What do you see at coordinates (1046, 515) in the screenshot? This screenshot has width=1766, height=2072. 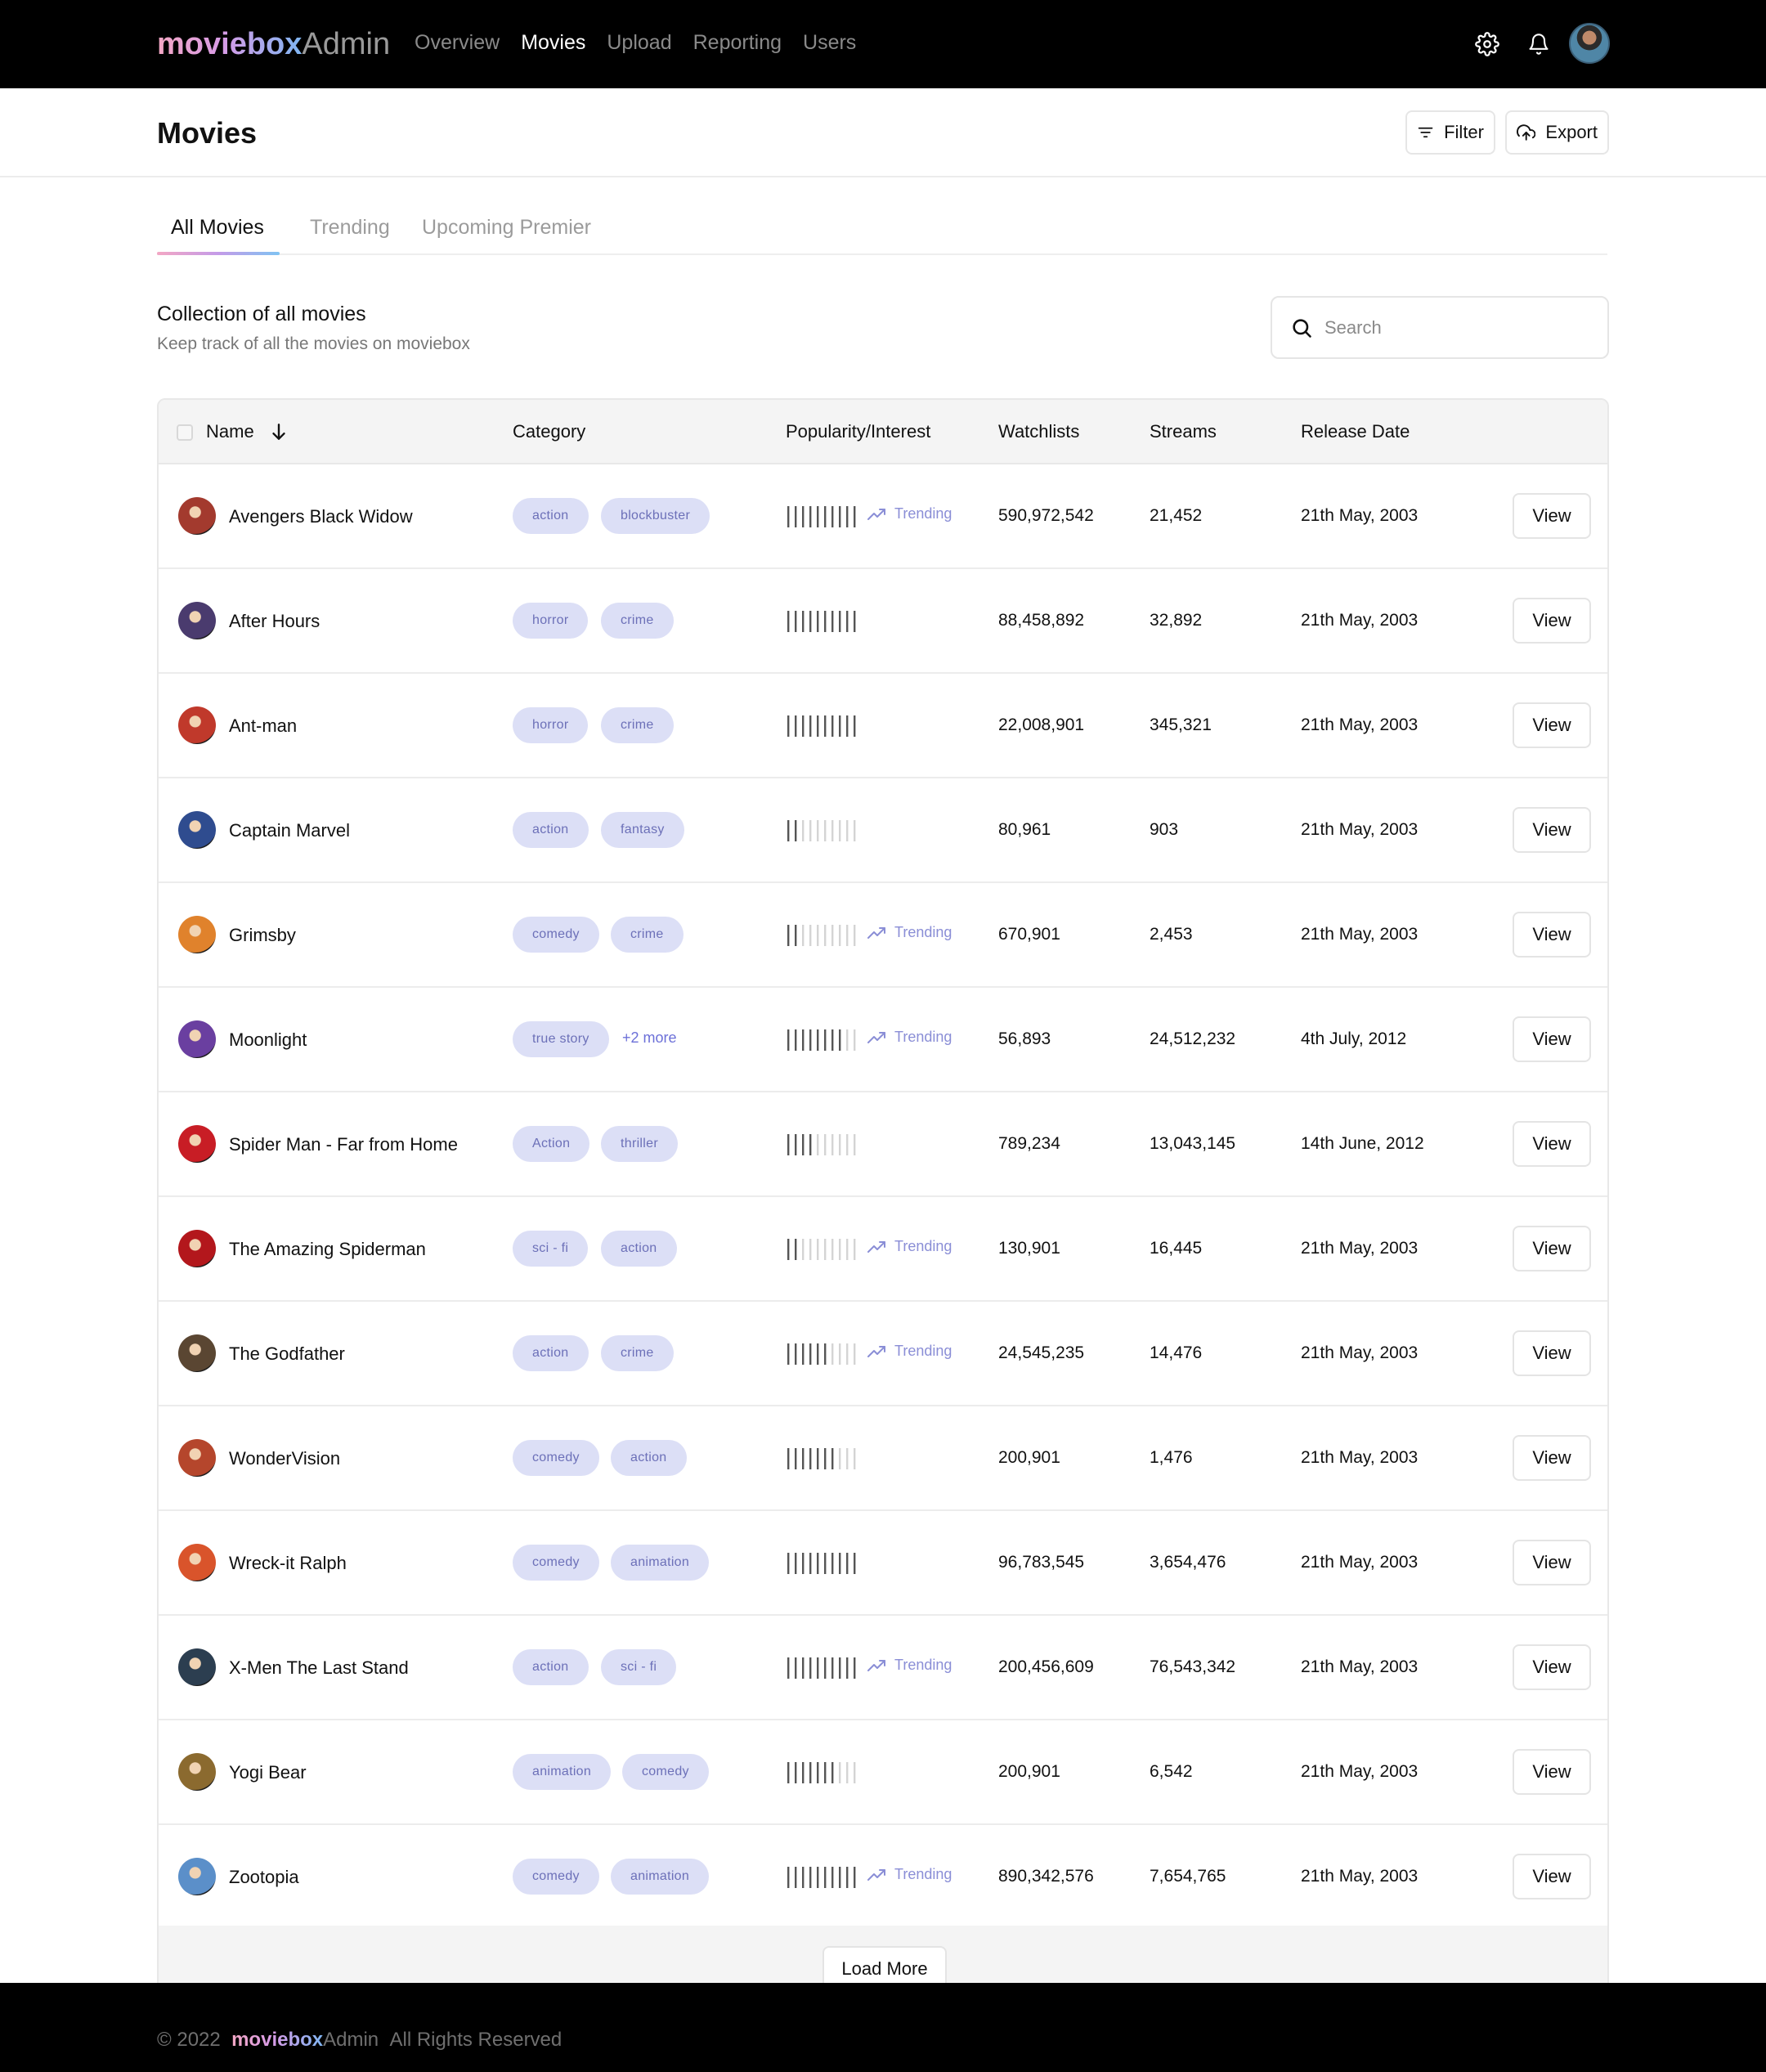 I see `watchlists-count: 590,972,542` at bounding box center [1046, 515].